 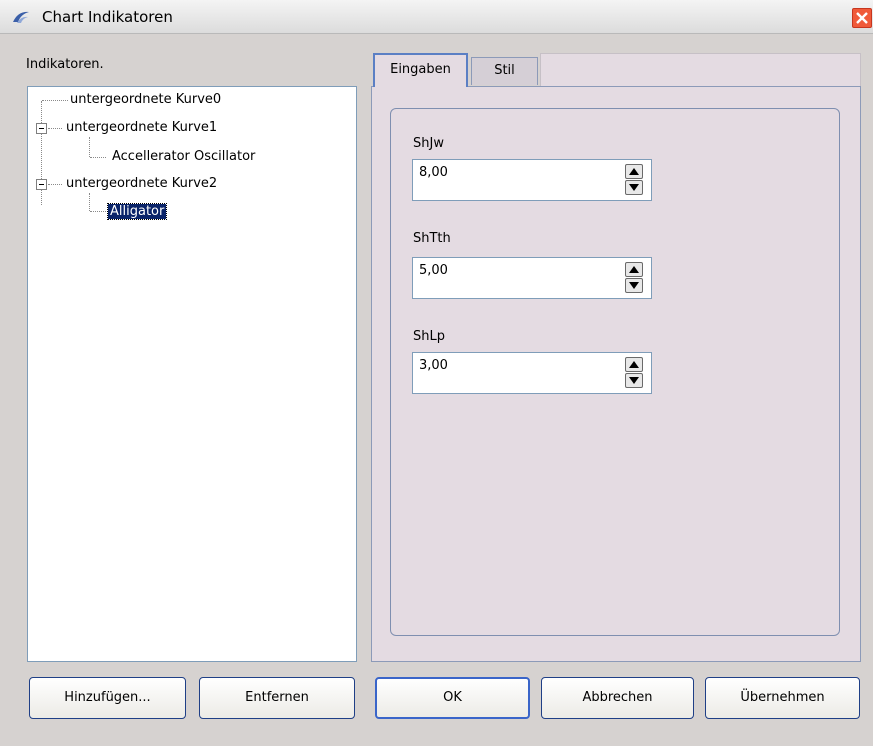 I want to click on tree-item: Accellerator Oscillator, so click(x=183, y=157).